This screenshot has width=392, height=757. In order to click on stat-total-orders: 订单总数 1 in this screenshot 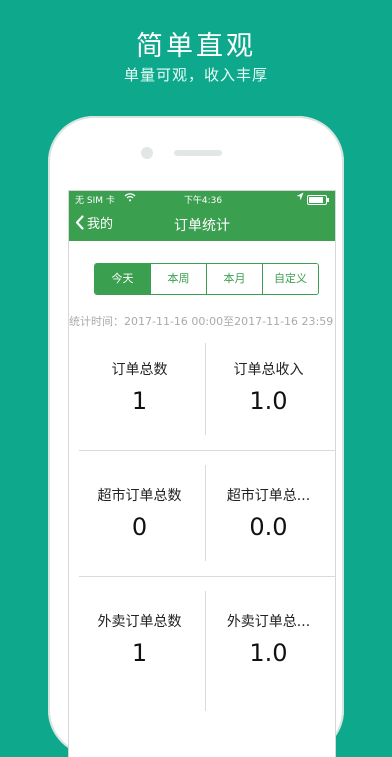, I will do `click(139, 373)`.